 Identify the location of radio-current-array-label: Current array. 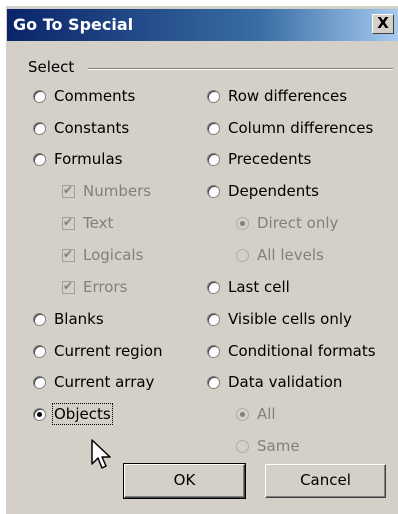
(104, 382).